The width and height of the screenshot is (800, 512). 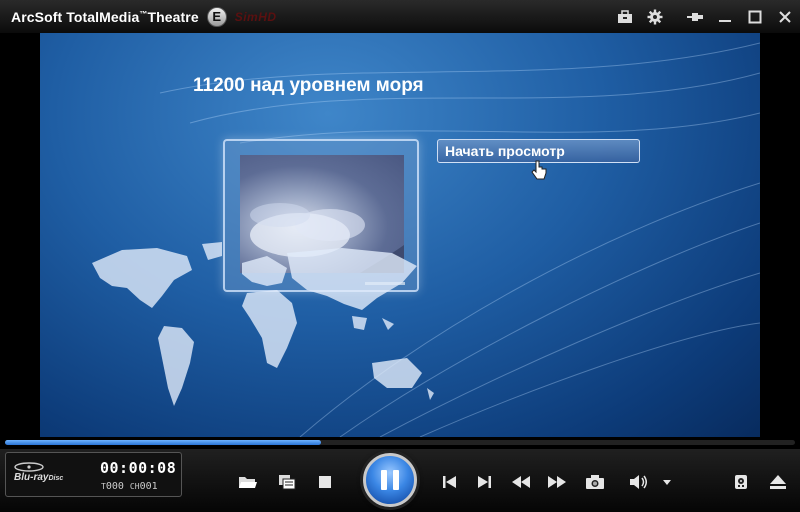 I want to click on app-suffix: Theatre, so click(x=173, y=16).